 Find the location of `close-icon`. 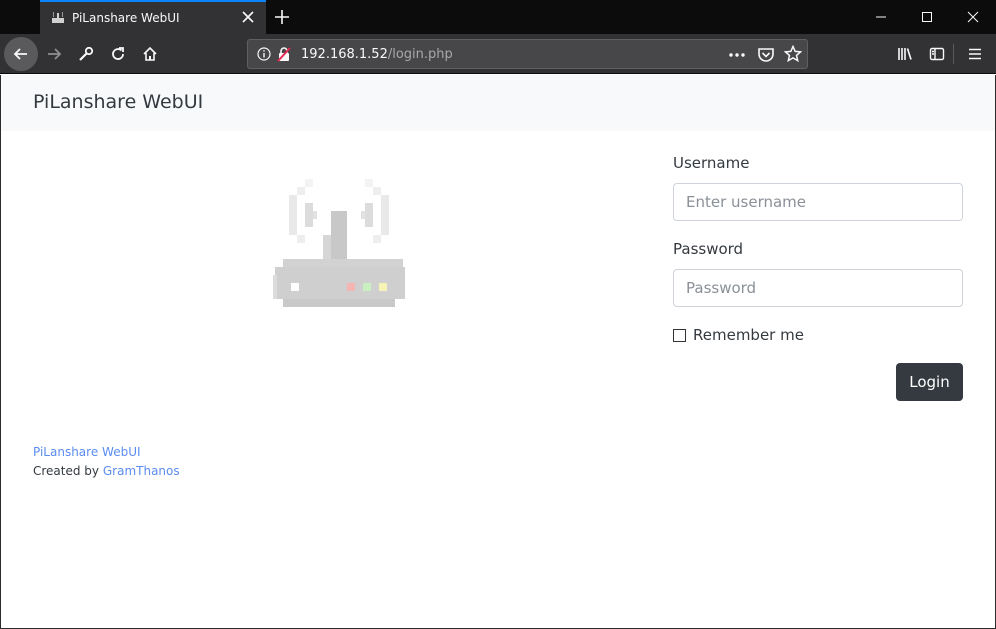

close-icon is located at coordinates (973, 17).